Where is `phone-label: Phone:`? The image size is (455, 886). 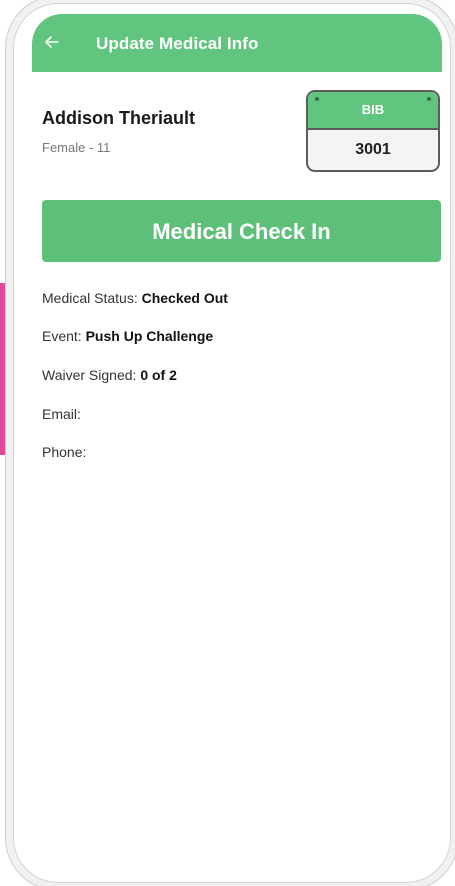 phone-label: Phone: is located at coordinates (64, 452).